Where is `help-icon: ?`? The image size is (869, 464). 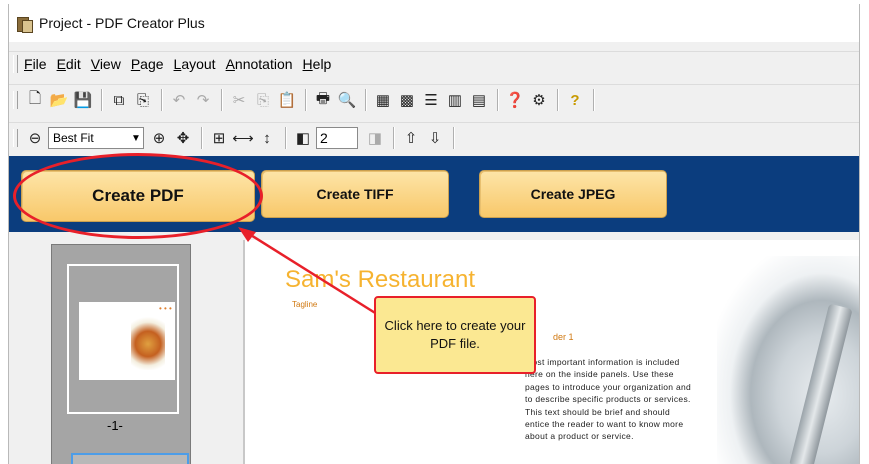
help-icon: ? is located at coordinates (575, 100).